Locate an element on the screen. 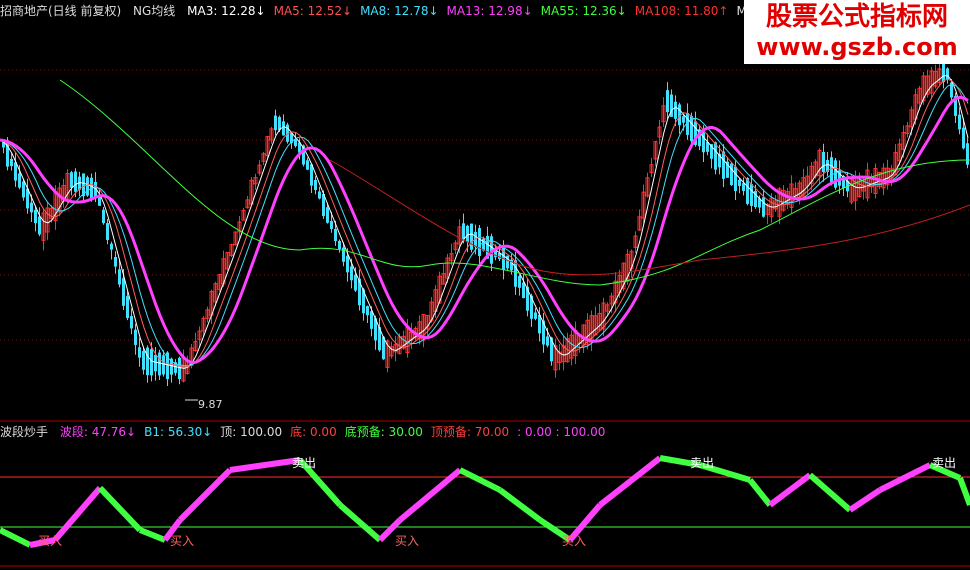 The image size is (970, 570). stock-title: 招商地产(日线 前复权) is located at coordinates (61, 11).